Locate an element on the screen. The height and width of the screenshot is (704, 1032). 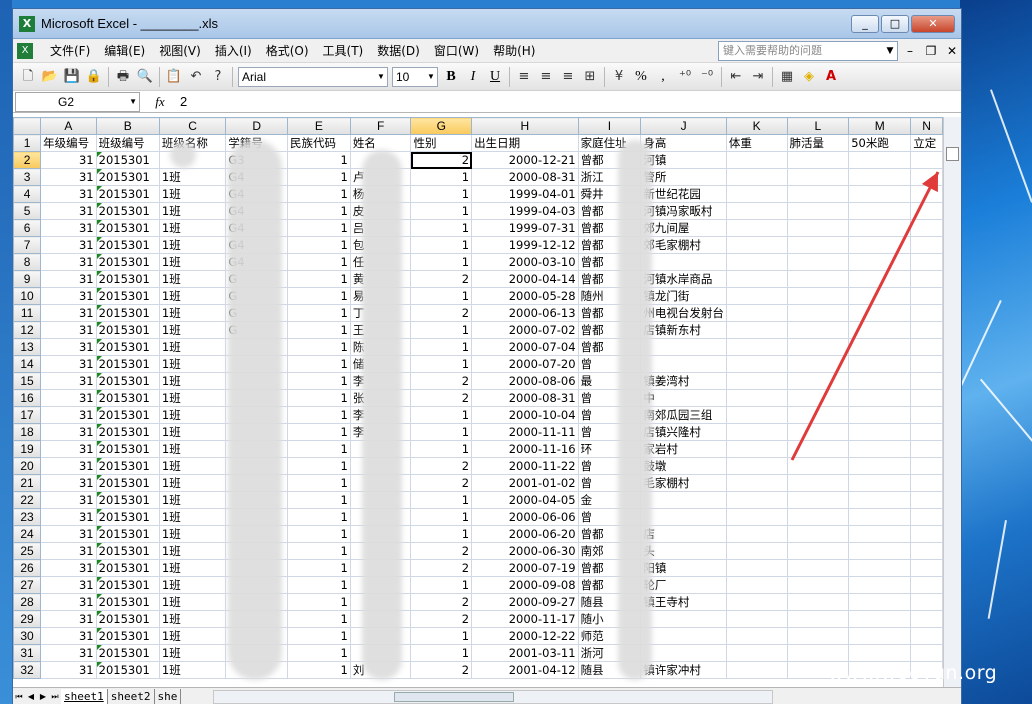
align-left-icon: ≡ is located at coordinates (524, 77).